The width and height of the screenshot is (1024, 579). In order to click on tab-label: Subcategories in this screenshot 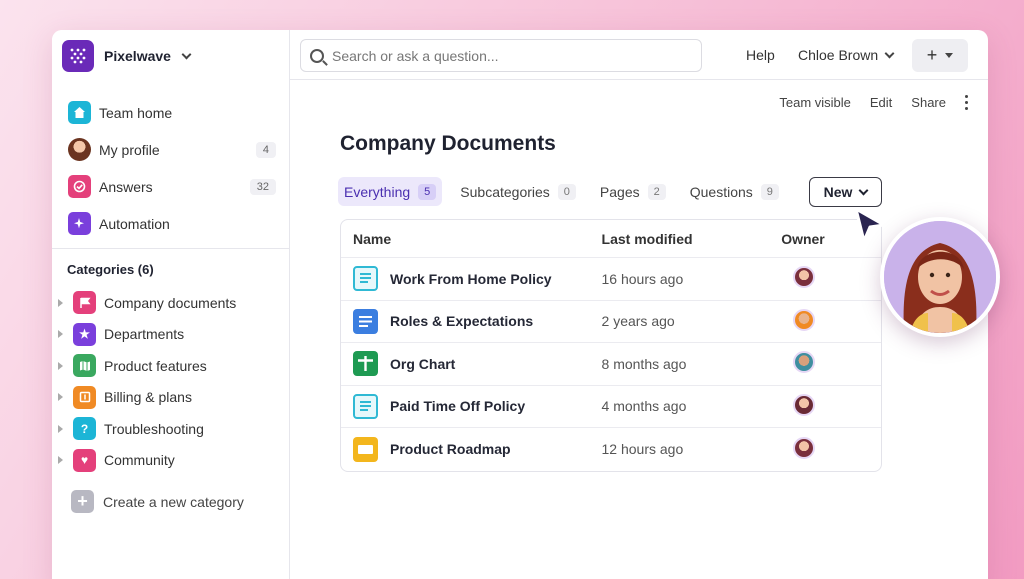, I will do `click(505, 191)`.